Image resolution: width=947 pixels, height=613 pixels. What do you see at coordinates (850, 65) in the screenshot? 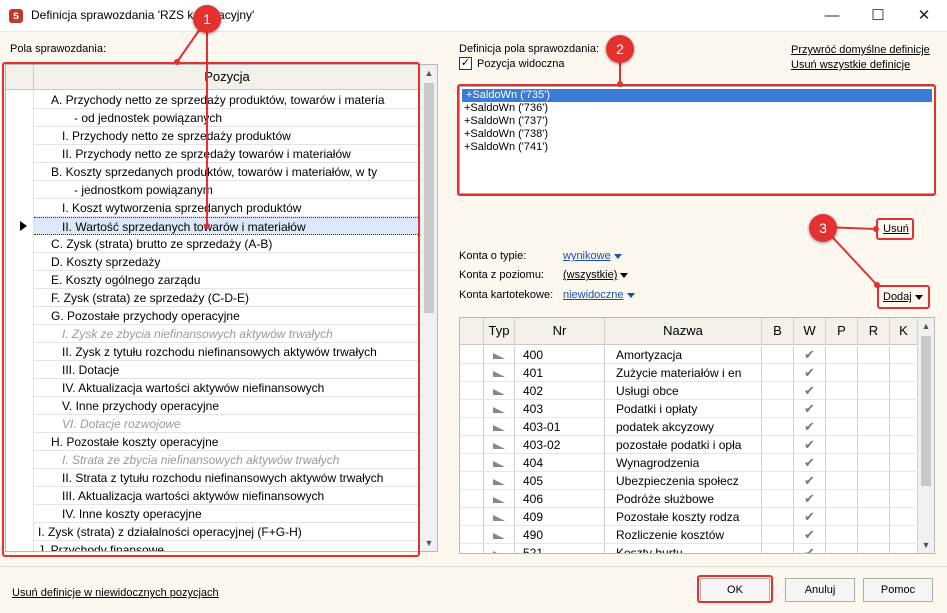
I see `delete-all-definitions-link: Usuń wszystkie definicje` at bounding box center [850, 65].